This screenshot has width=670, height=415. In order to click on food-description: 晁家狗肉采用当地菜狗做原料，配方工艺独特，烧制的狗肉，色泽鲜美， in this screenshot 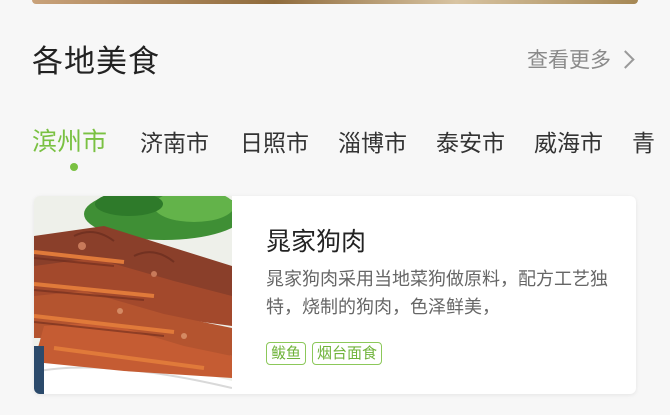, I will do `click(437, 293)`.